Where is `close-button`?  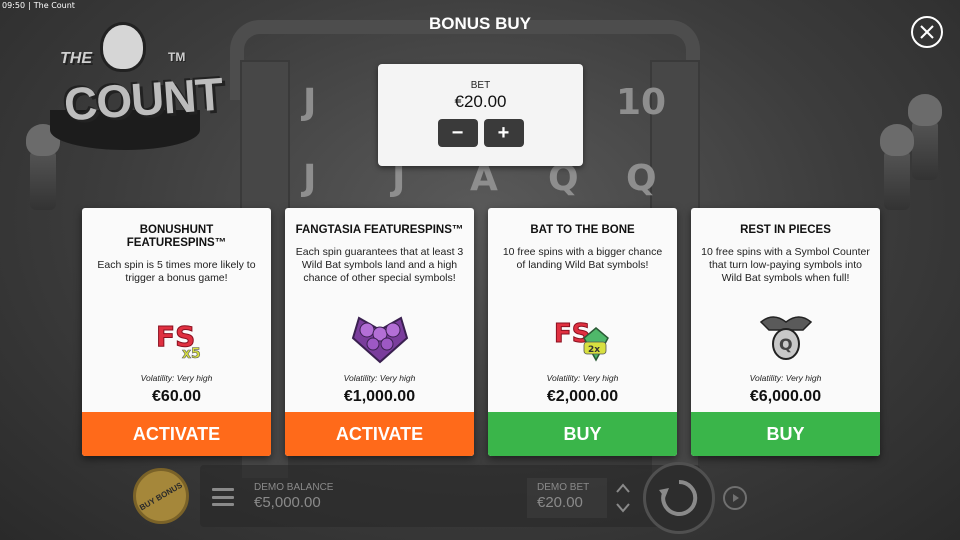 close-button is located at coordinates (927, 32).